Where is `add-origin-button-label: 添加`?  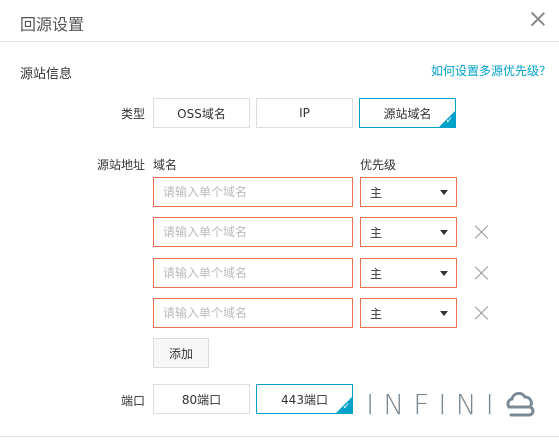
add-origin-button-label: 添加 is located at coordinates (180, 353).